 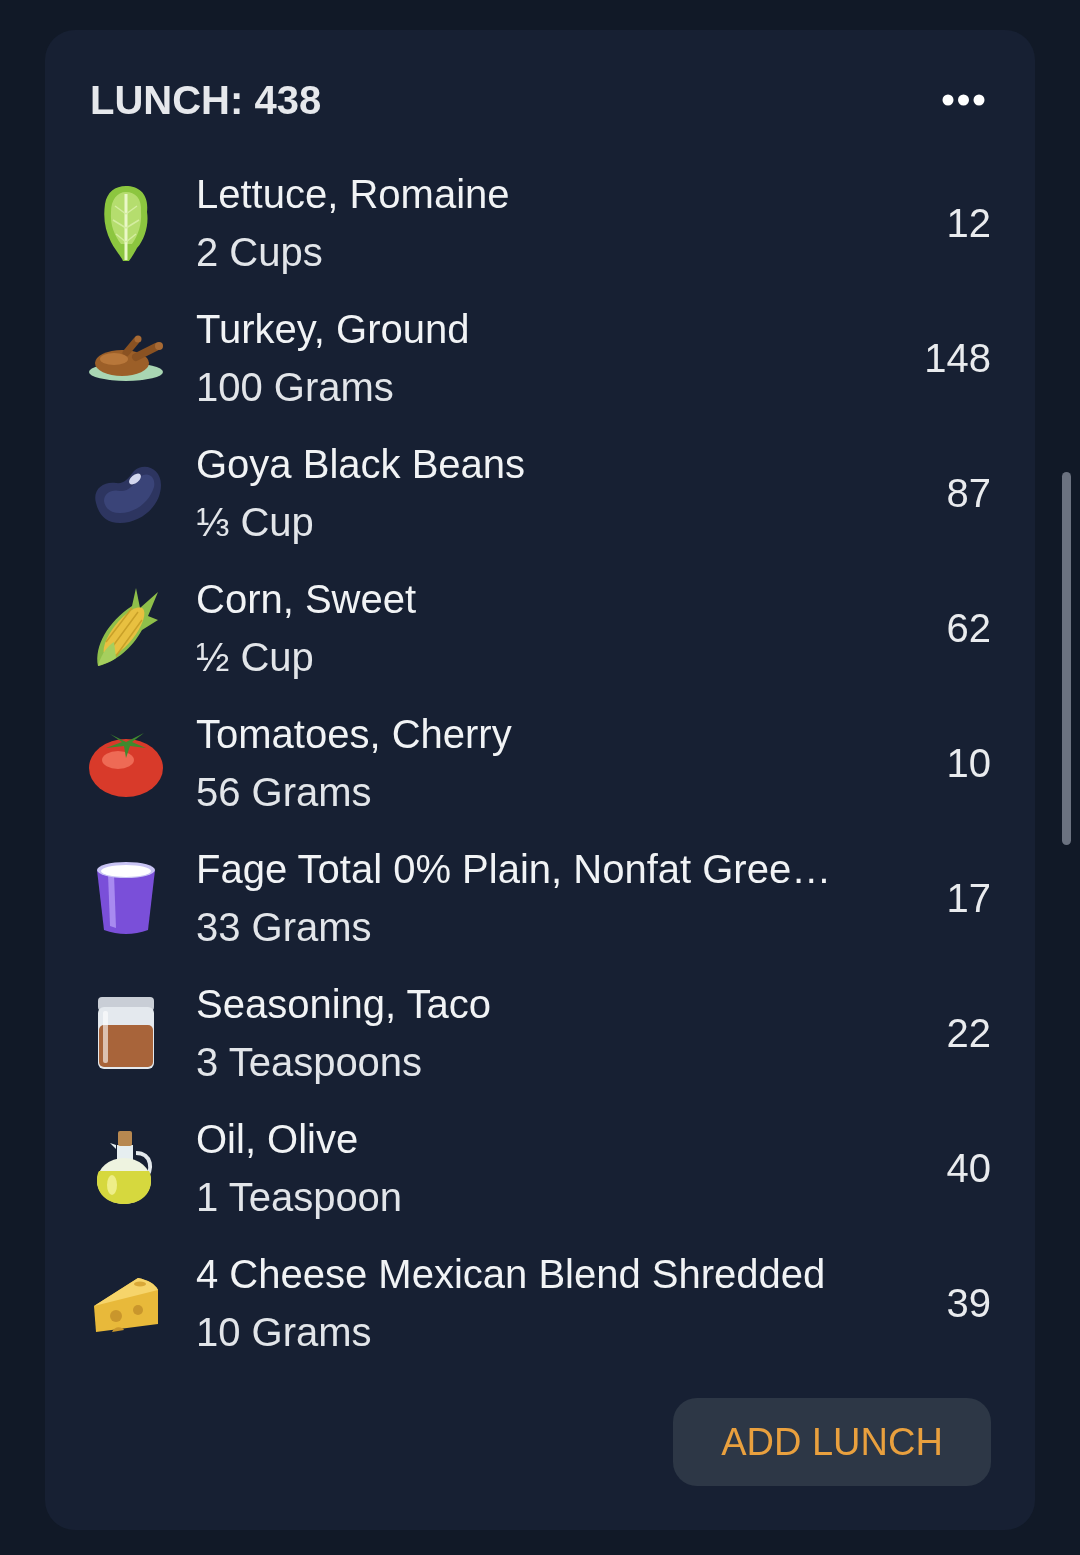 What do you see at coordinates (968, 1168) in the screenshot?
I see `calorie-count: 40` at bounding box center [968, 1168].